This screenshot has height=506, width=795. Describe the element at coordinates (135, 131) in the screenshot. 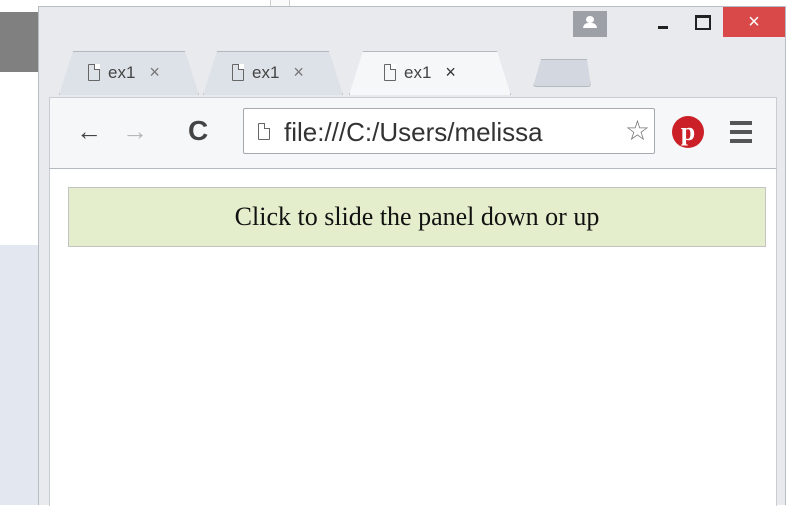

I see `forward-arrow-icon: →` at that location.